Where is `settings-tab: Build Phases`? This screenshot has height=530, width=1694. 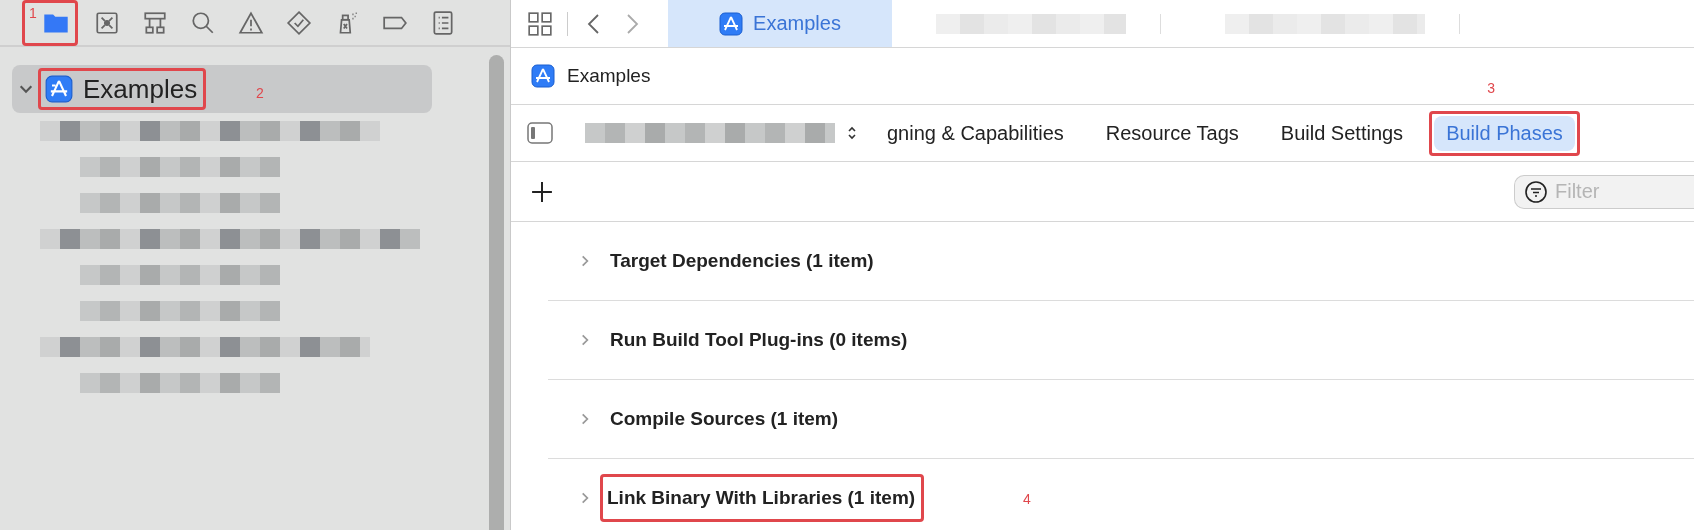
settings-tab: Build Phases is located at coordinates (1504, 133).